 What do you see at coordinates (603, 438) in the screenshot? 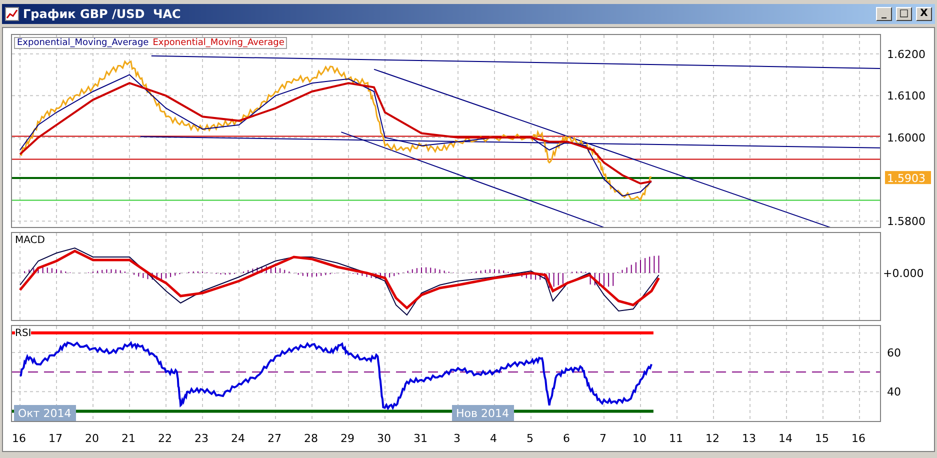
I see `axis-label: 7` at bounding box center [603, 438].